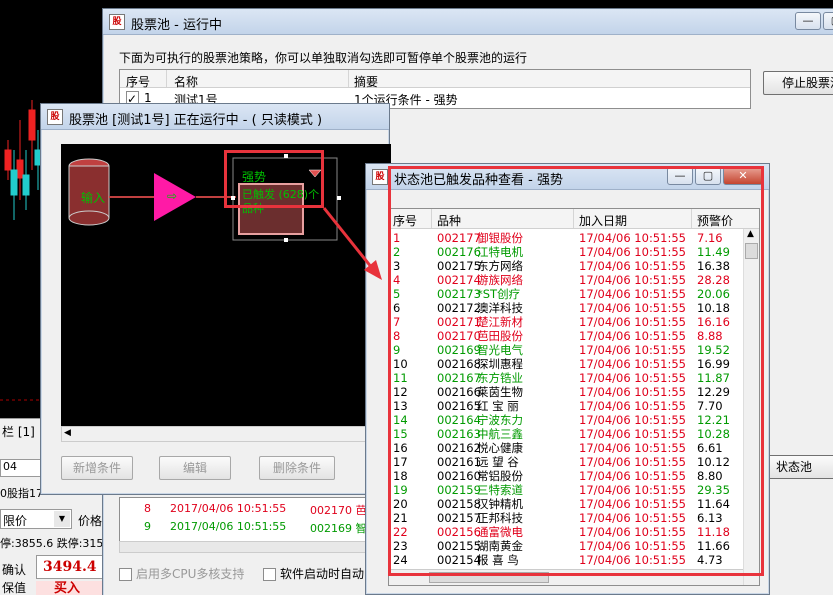 This screenshot has width=833, height=595. Describe the element at coordinates (352, 243) in the screenshot. I see `annotation-arrow` at that location.